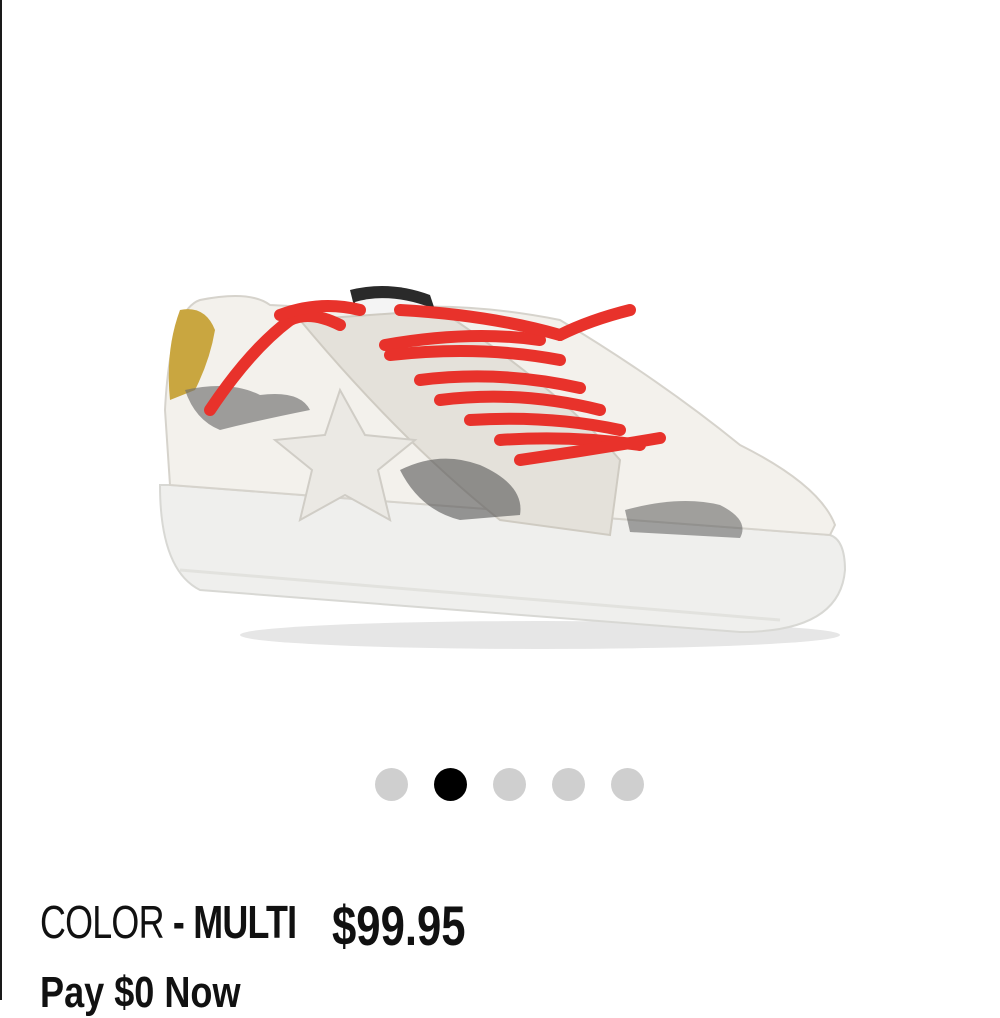 The width and height of the screenshot is (1000, 1018). I want to click on color-value: MULTI, so click(245, 922).